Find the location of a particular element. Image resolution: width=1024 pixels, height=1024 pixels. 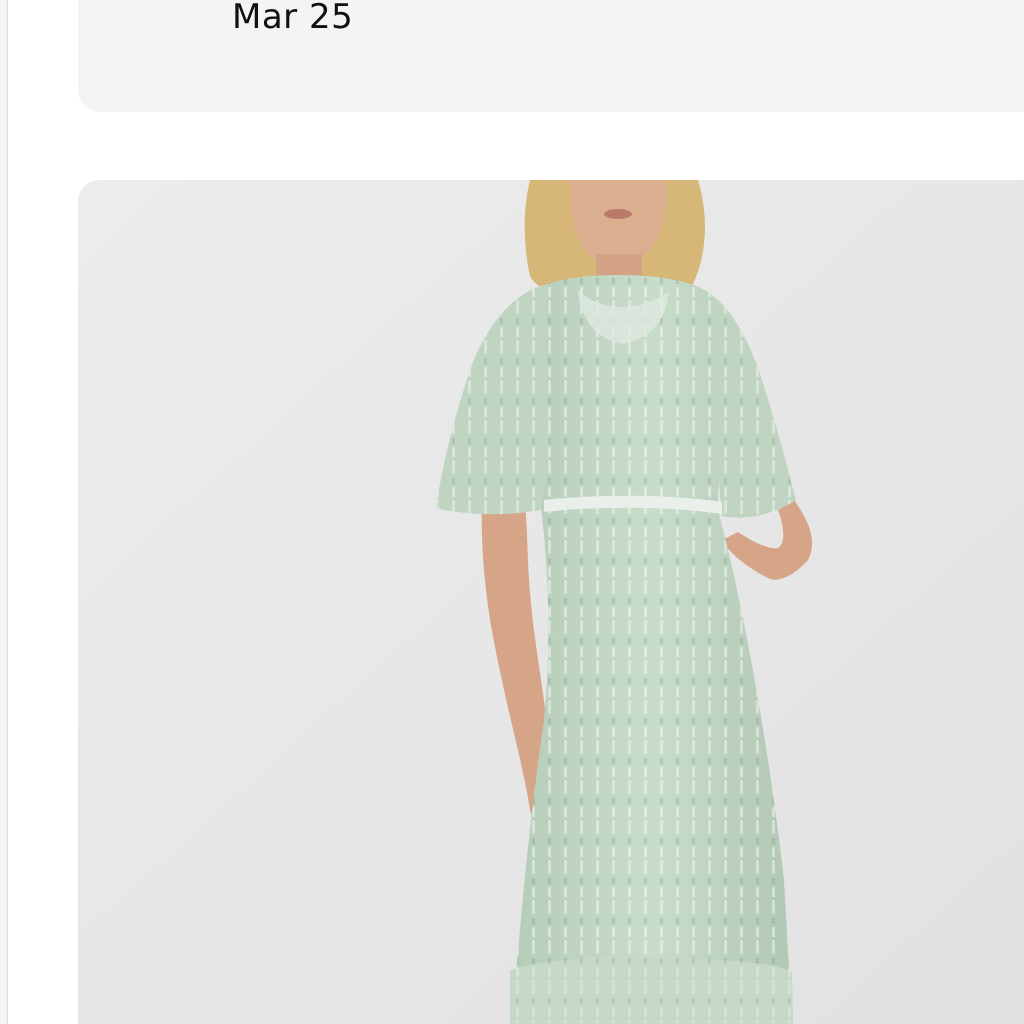

left-edge-divider is located at coordinates (4, 512).